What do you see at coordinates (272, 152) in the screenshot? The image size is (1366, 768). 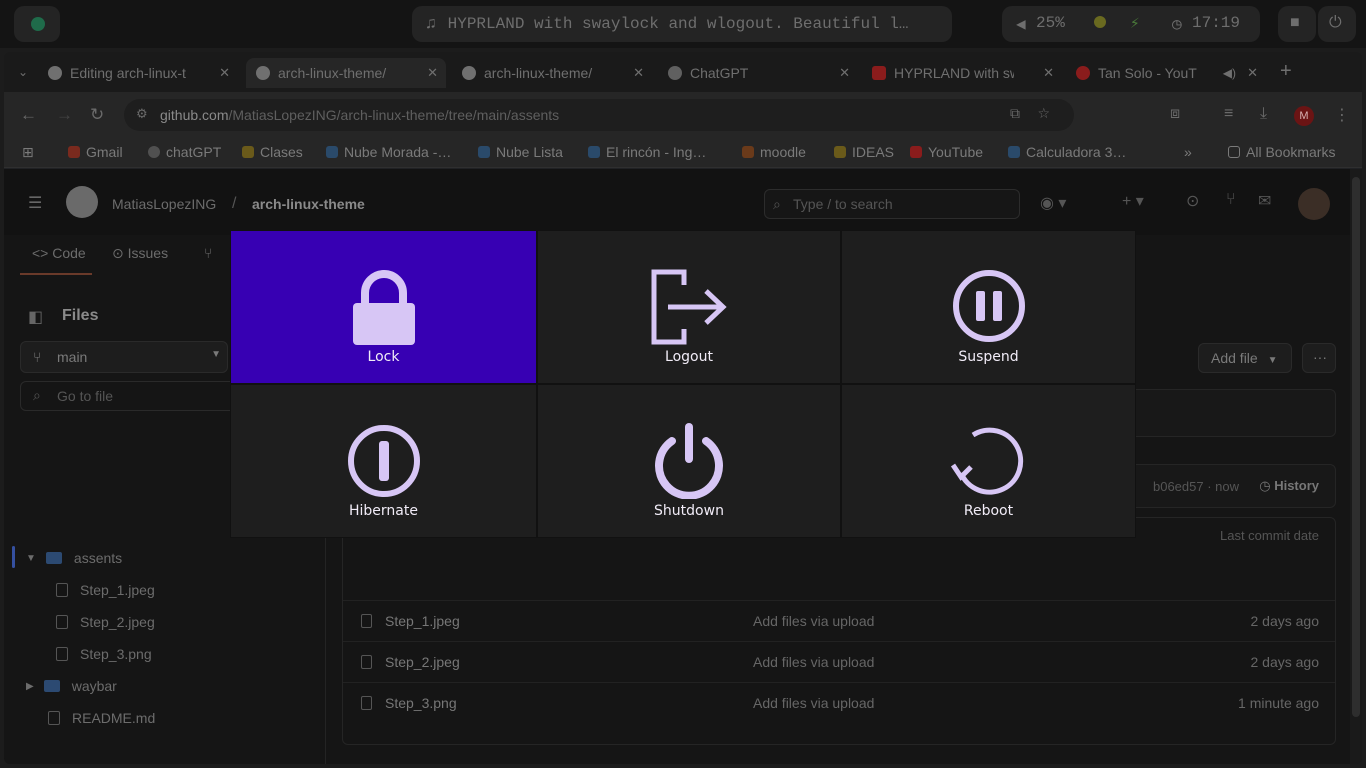 I see `bookmark-item: Clases` at bounding box center [272, 152].